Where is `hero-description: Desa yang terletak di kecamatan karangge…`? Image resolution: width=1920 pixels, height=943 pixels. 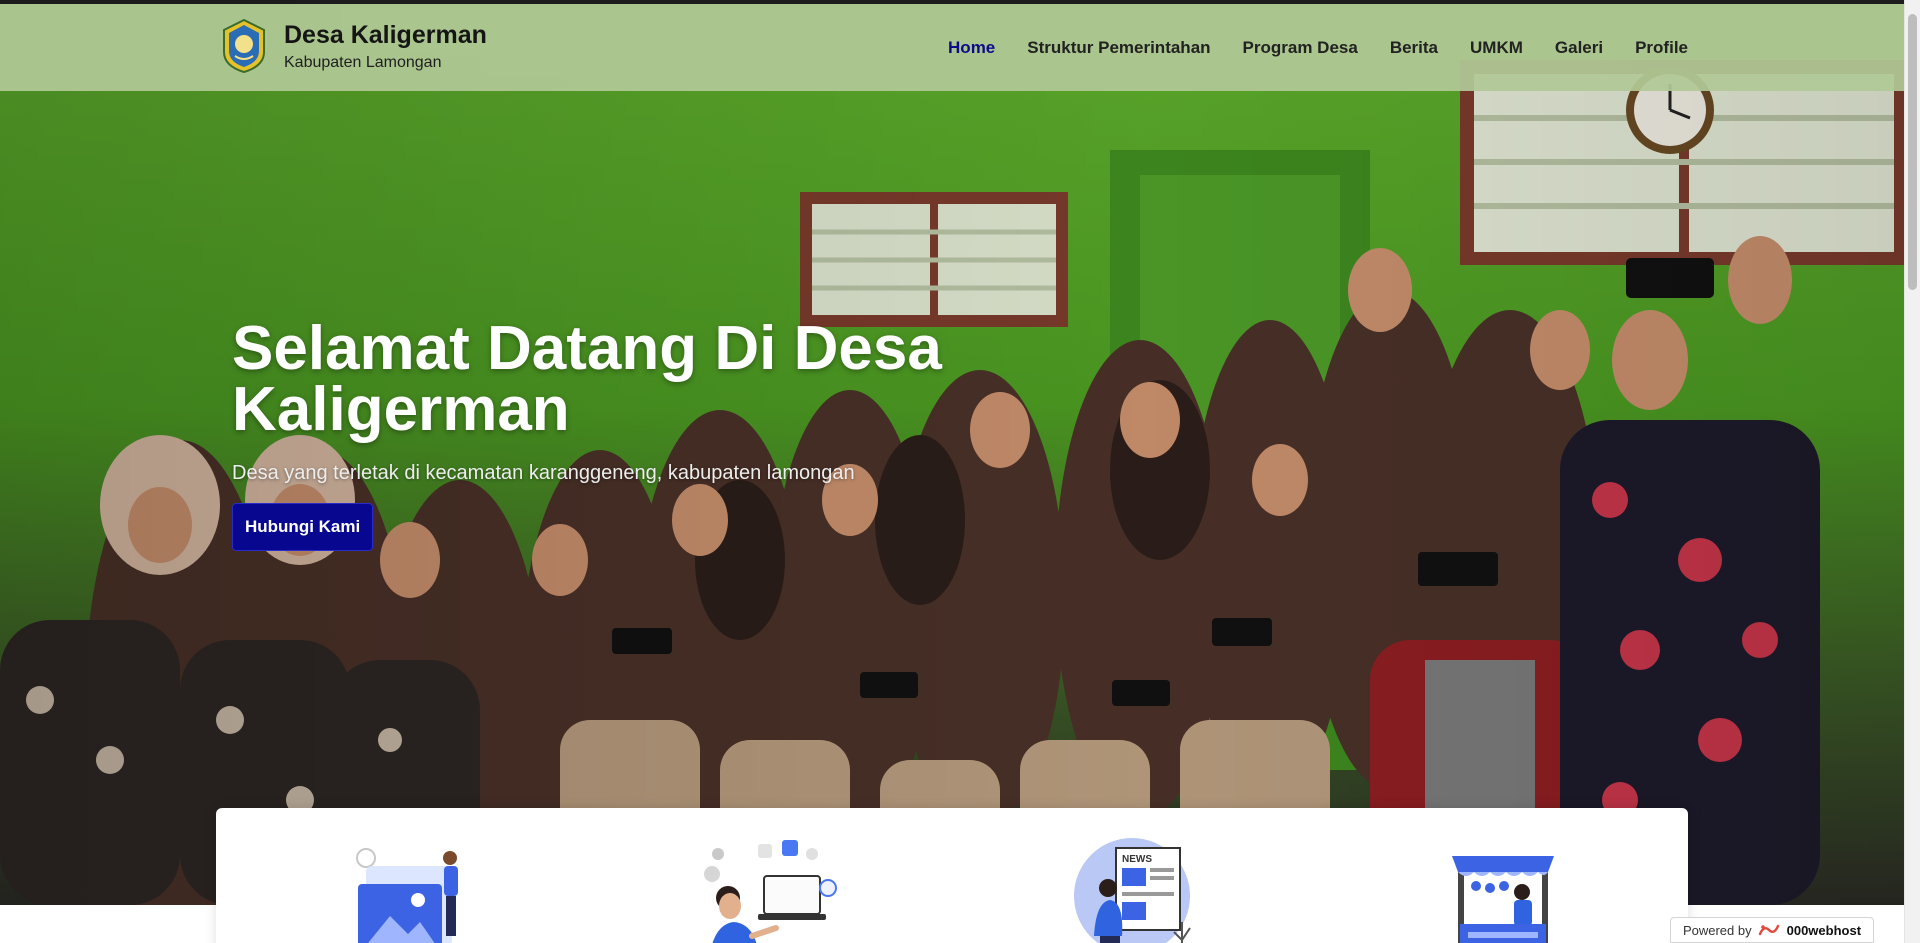 hero-description: Desa yang terletak di kecamatan karangge… is located at coordinates (543, 473).